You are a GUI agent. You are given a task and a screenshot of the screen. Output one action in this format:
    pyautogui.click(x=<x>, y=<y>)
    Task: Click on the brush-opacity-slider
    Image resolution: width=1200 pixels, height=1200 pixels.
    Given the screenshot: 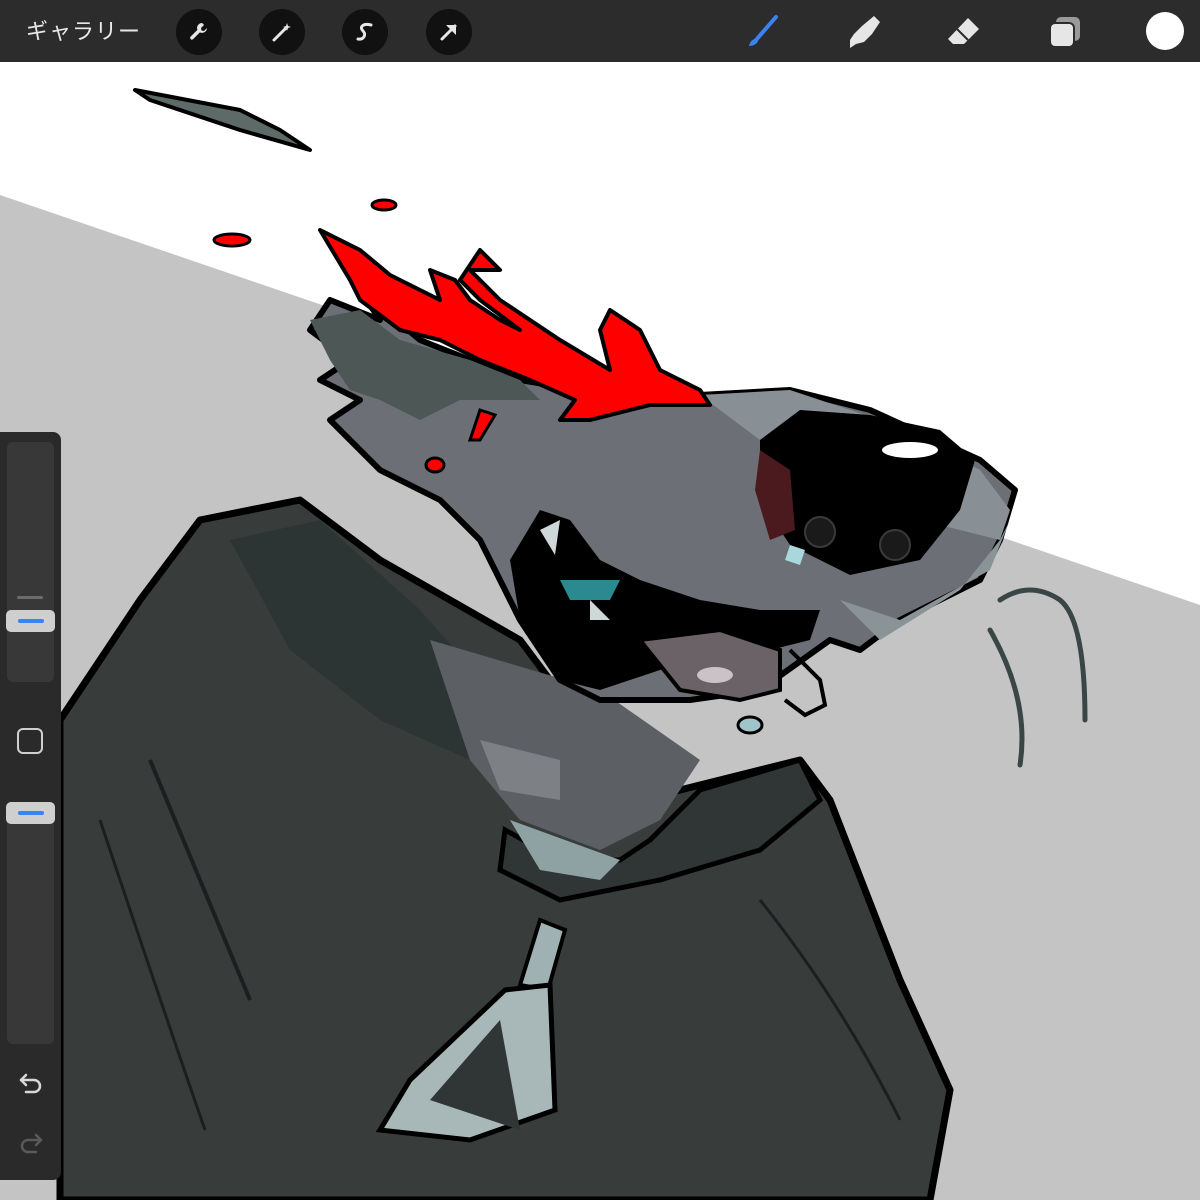 What is the action you would take?
    pyautogui.click(x=30, y=924)
    